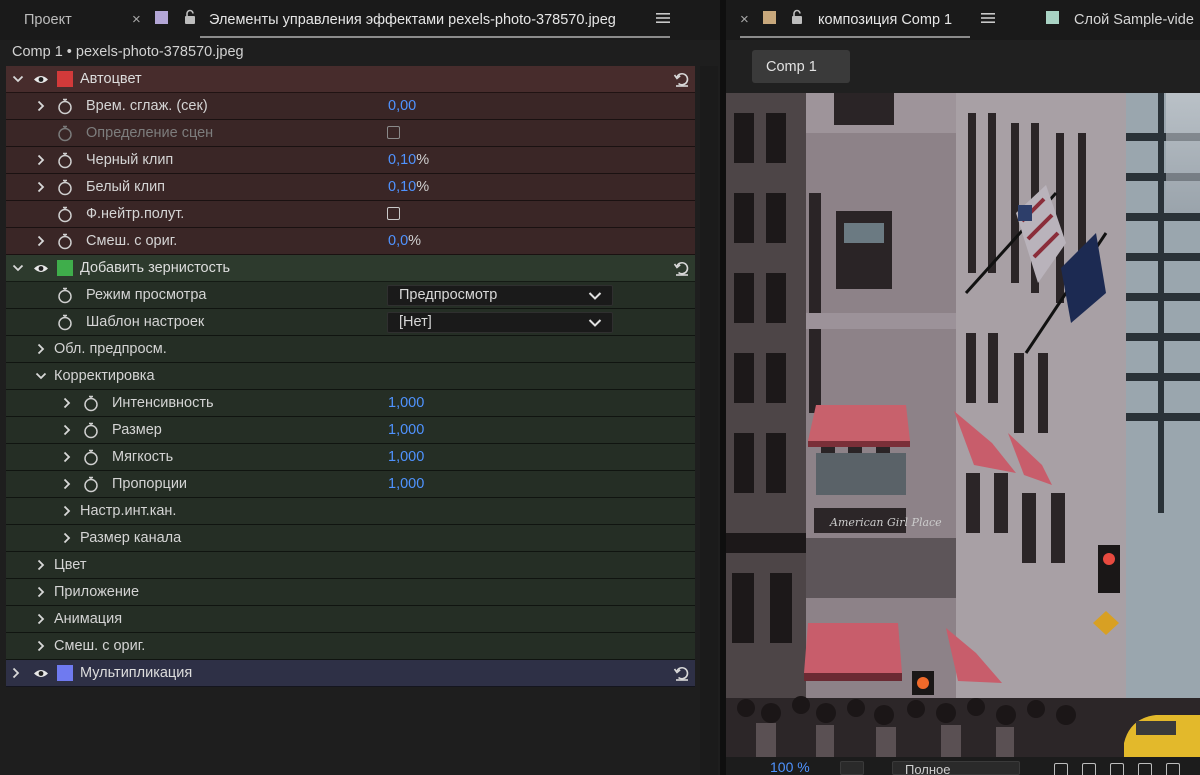 The height and width of the screenshot is (775, 1200). Describe the element at coordinates (448, 295) in the screenshot. I see `dropdown-value: Предпросмотр` at that location.